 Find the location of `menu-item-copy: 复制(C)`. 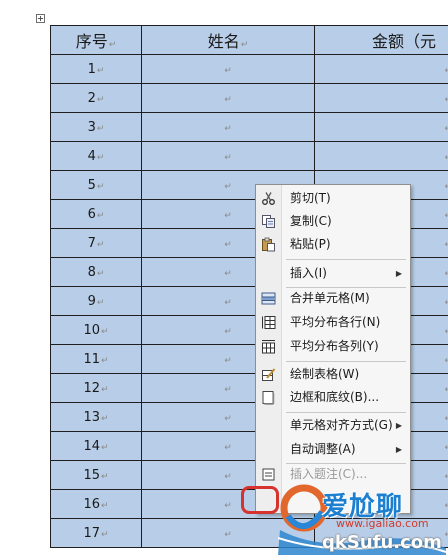

menu-item-copy: 复制(C) is located at coordinates (333, 221).